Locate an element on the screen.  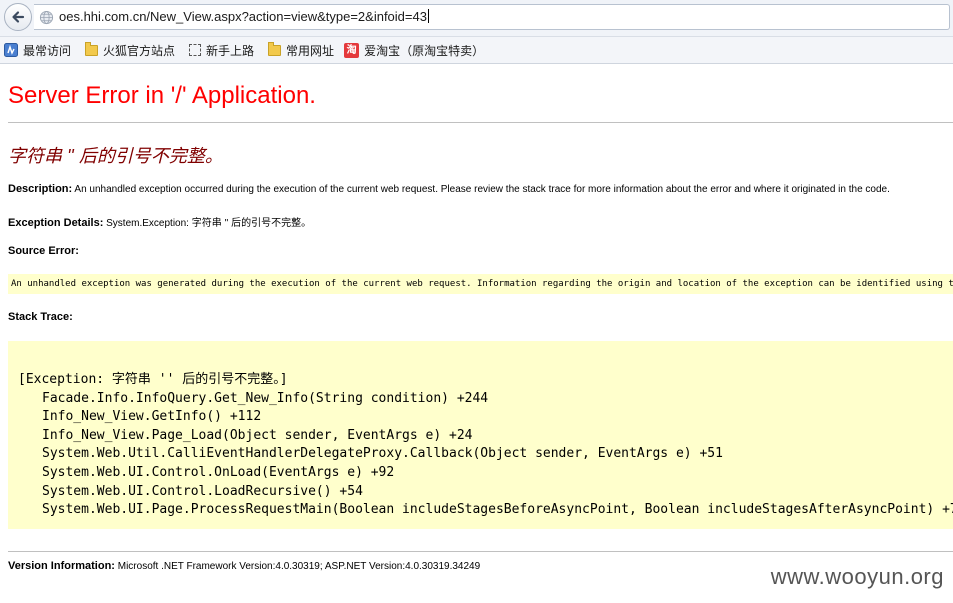
bookmark-most-visited: 最常访问 is located at coordinates (37, 50).